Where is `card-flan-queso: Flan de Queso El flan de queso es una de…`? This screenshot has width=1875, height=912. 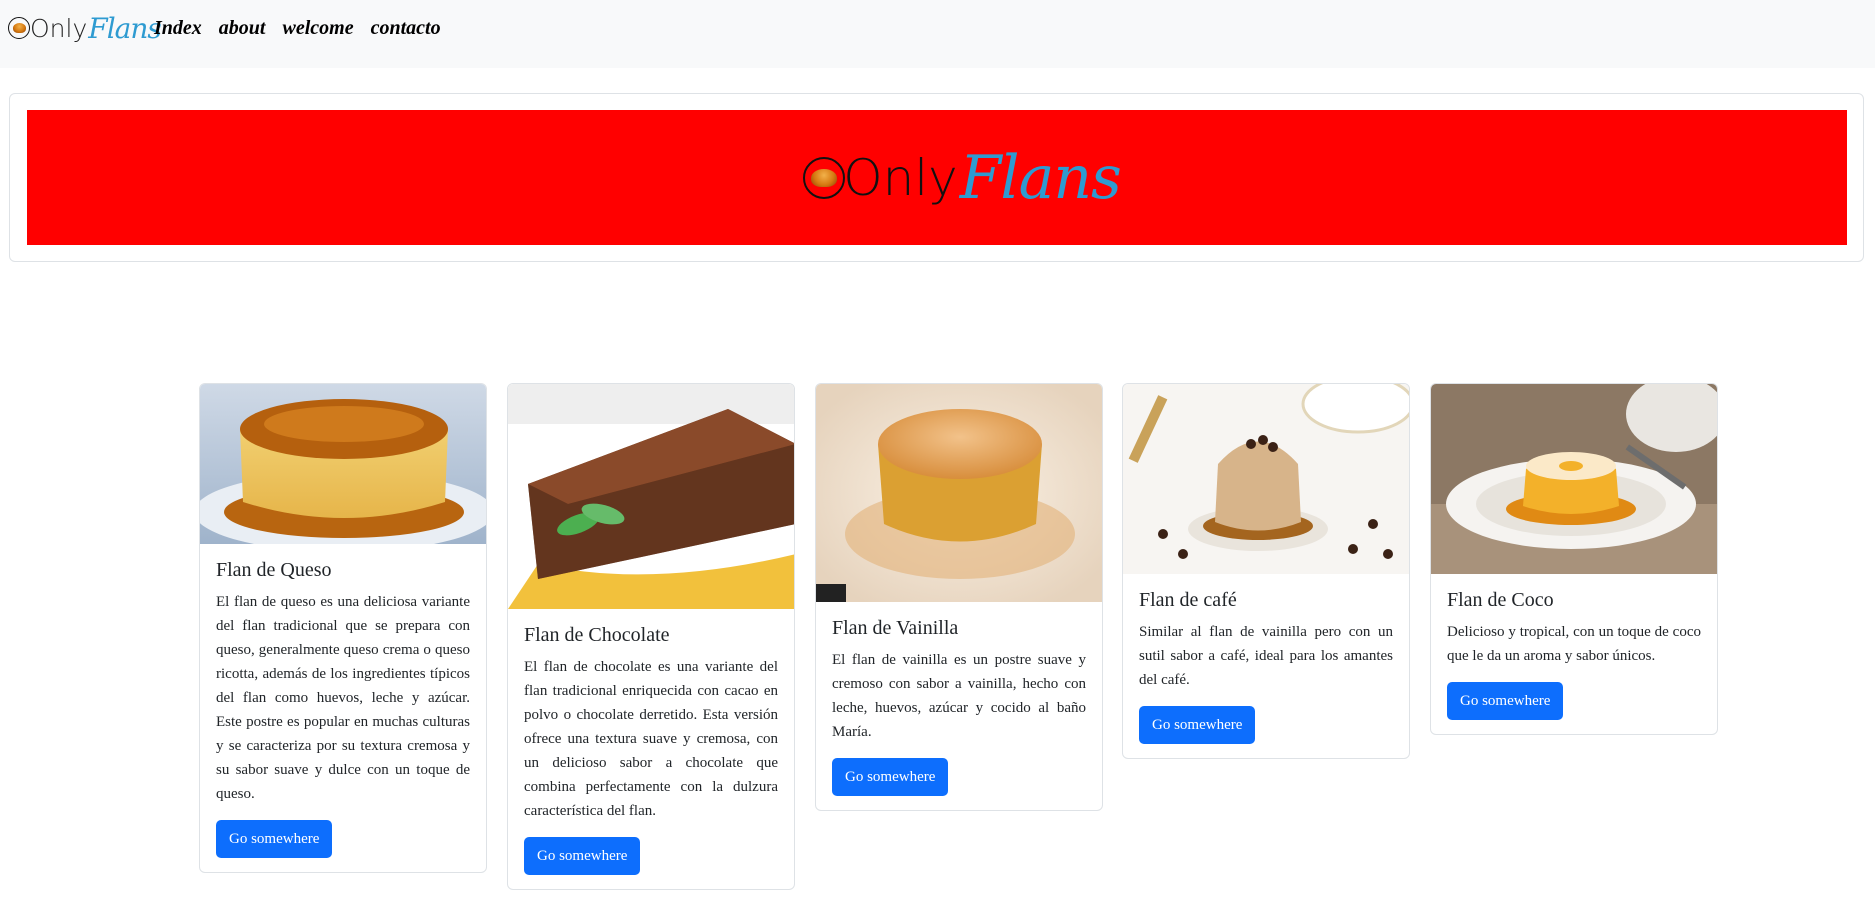
card-flan-queso: Flan de Queso El flan de queso es una de… is located at coordinates (343, 628).